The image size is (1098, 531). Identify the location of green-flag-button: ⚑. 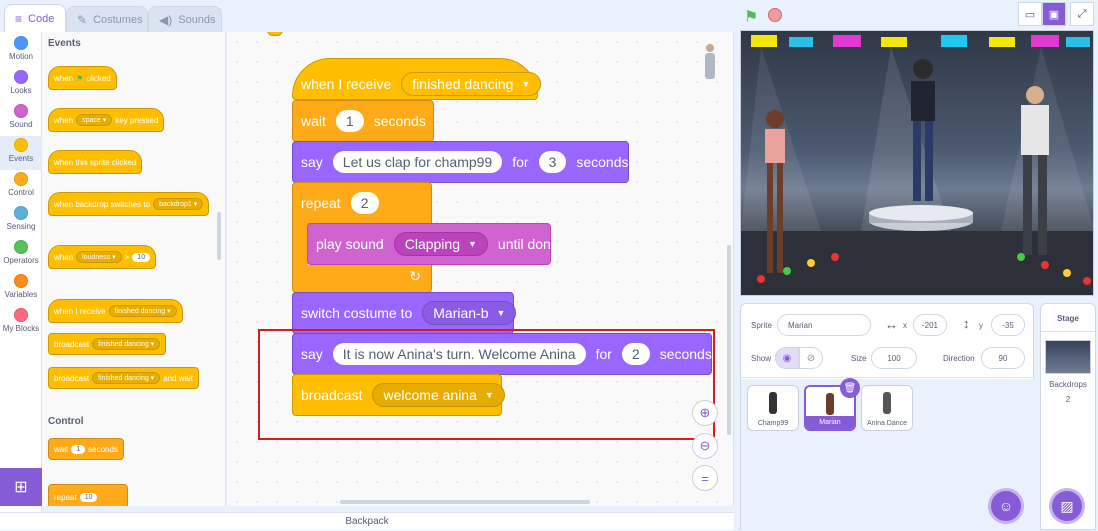
(751, 17).